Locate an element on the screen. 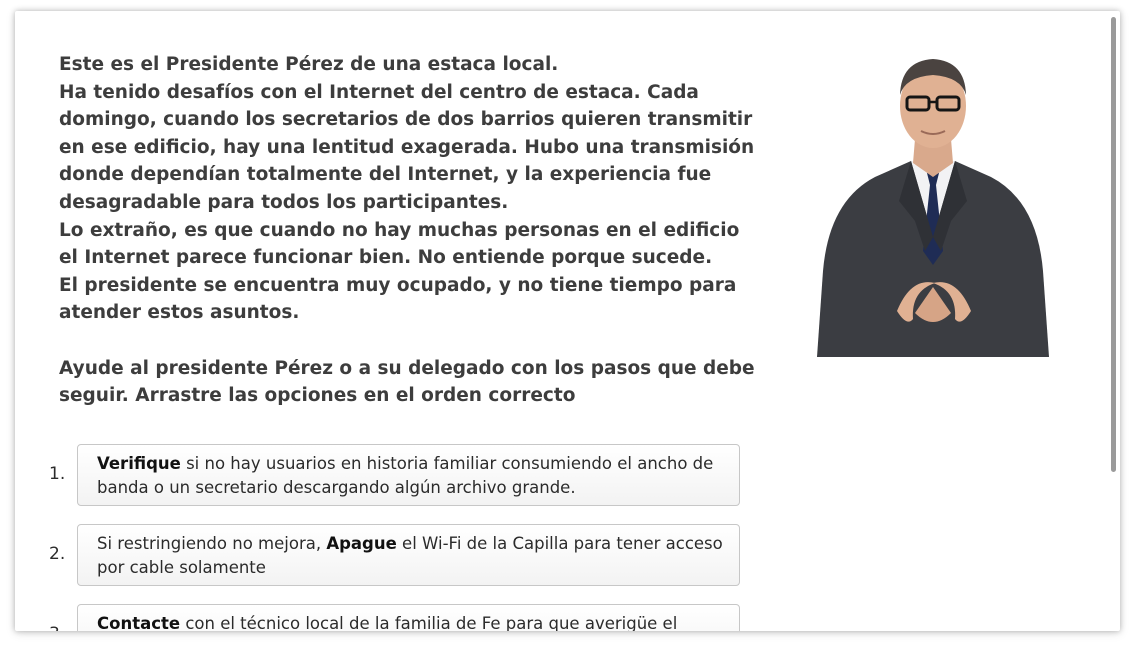 The image size is (1136, 652). step-number: 3. is located at coordinates (59, 627).